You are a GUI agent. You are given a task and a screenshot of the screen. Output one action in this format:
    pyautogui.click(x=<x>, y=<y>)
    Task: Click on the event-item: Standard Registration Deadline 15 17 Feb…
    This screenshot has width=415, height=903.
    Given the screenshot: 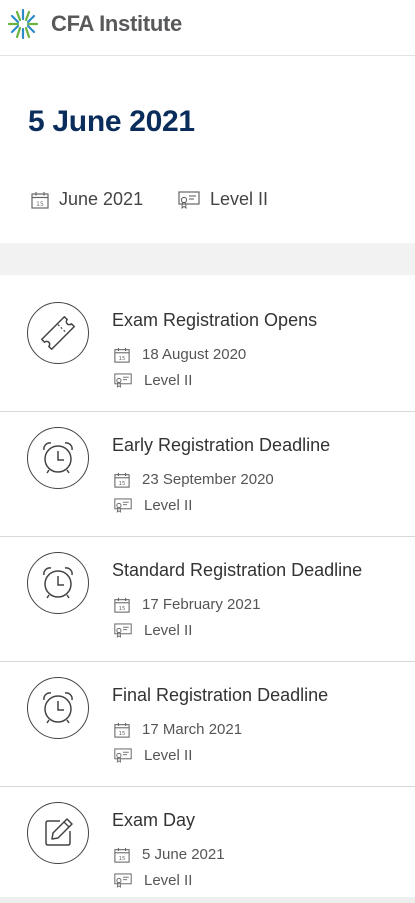 What is the action you would take?
    pyautogui.click(x=207, y=599)
    